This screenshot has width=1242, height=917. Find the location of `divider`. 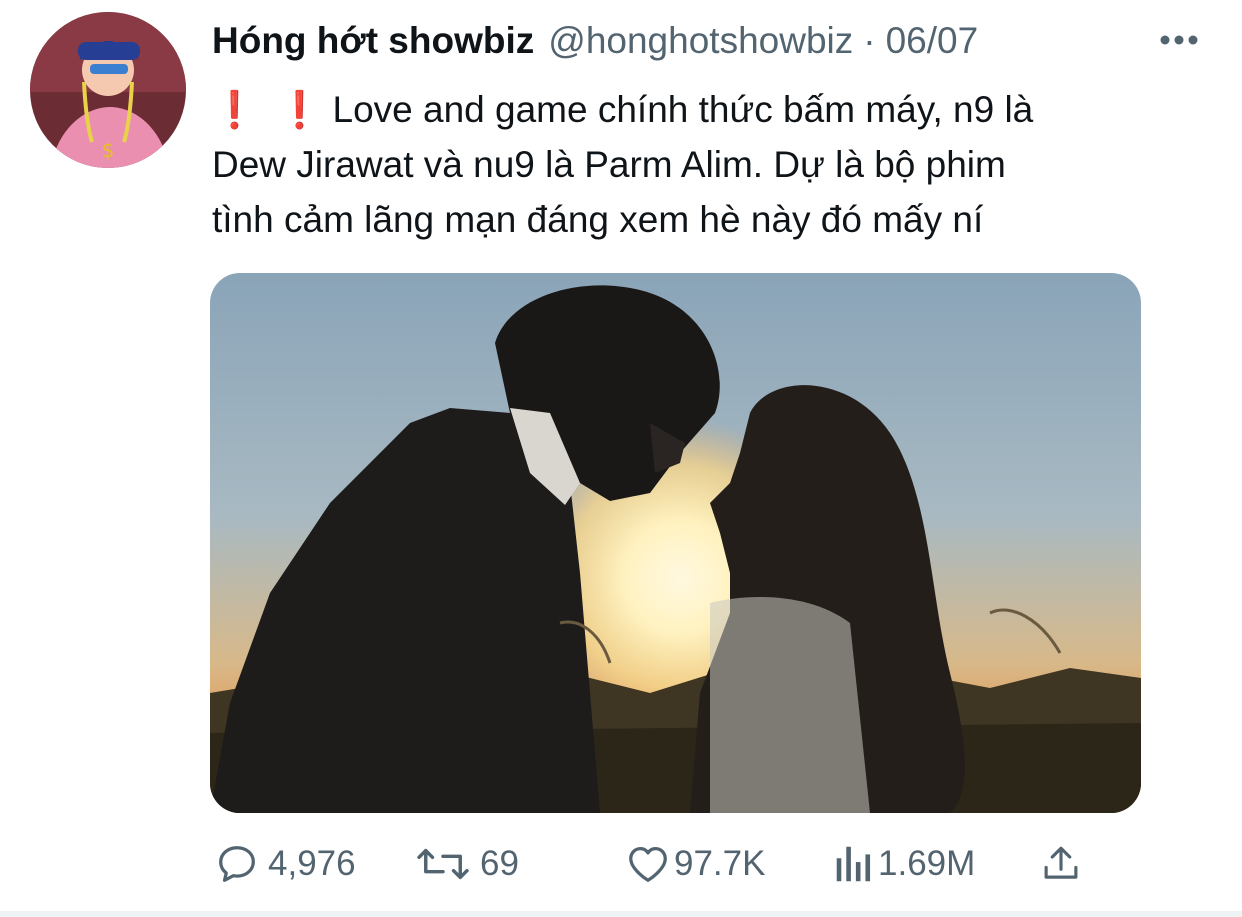

divider is located at coordinates (621, 914).